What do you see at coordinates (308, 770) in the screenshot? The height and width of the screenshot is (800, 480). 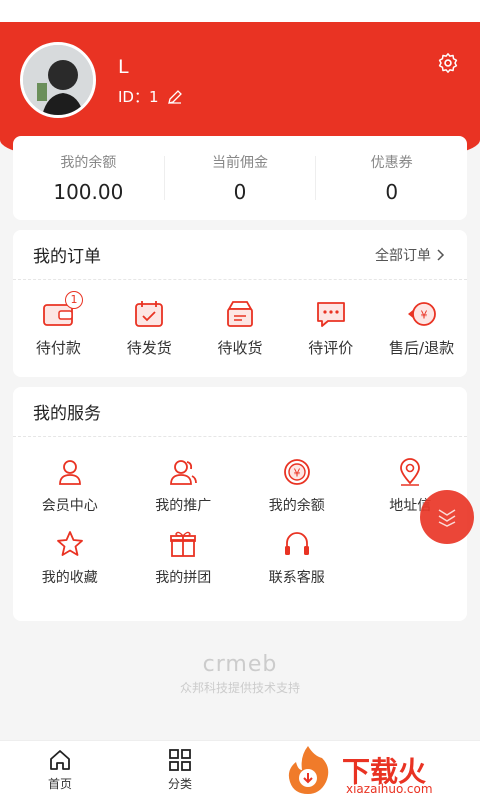 I see `flame-logo-icon` at bounding box center [308, 770].